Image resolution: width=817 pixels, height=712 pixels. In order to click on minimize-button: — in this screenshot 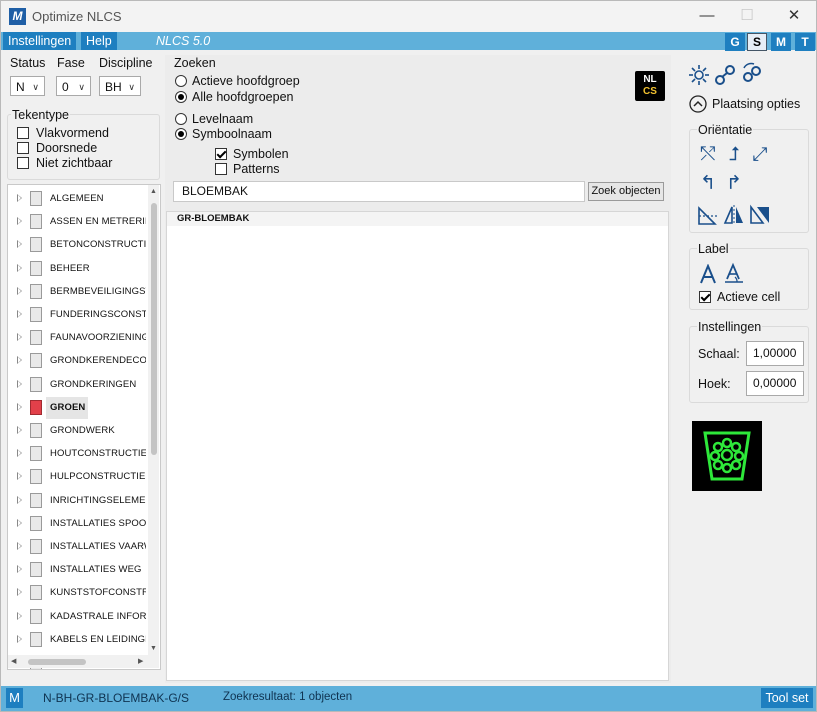, I will do `click(707, 16)`.